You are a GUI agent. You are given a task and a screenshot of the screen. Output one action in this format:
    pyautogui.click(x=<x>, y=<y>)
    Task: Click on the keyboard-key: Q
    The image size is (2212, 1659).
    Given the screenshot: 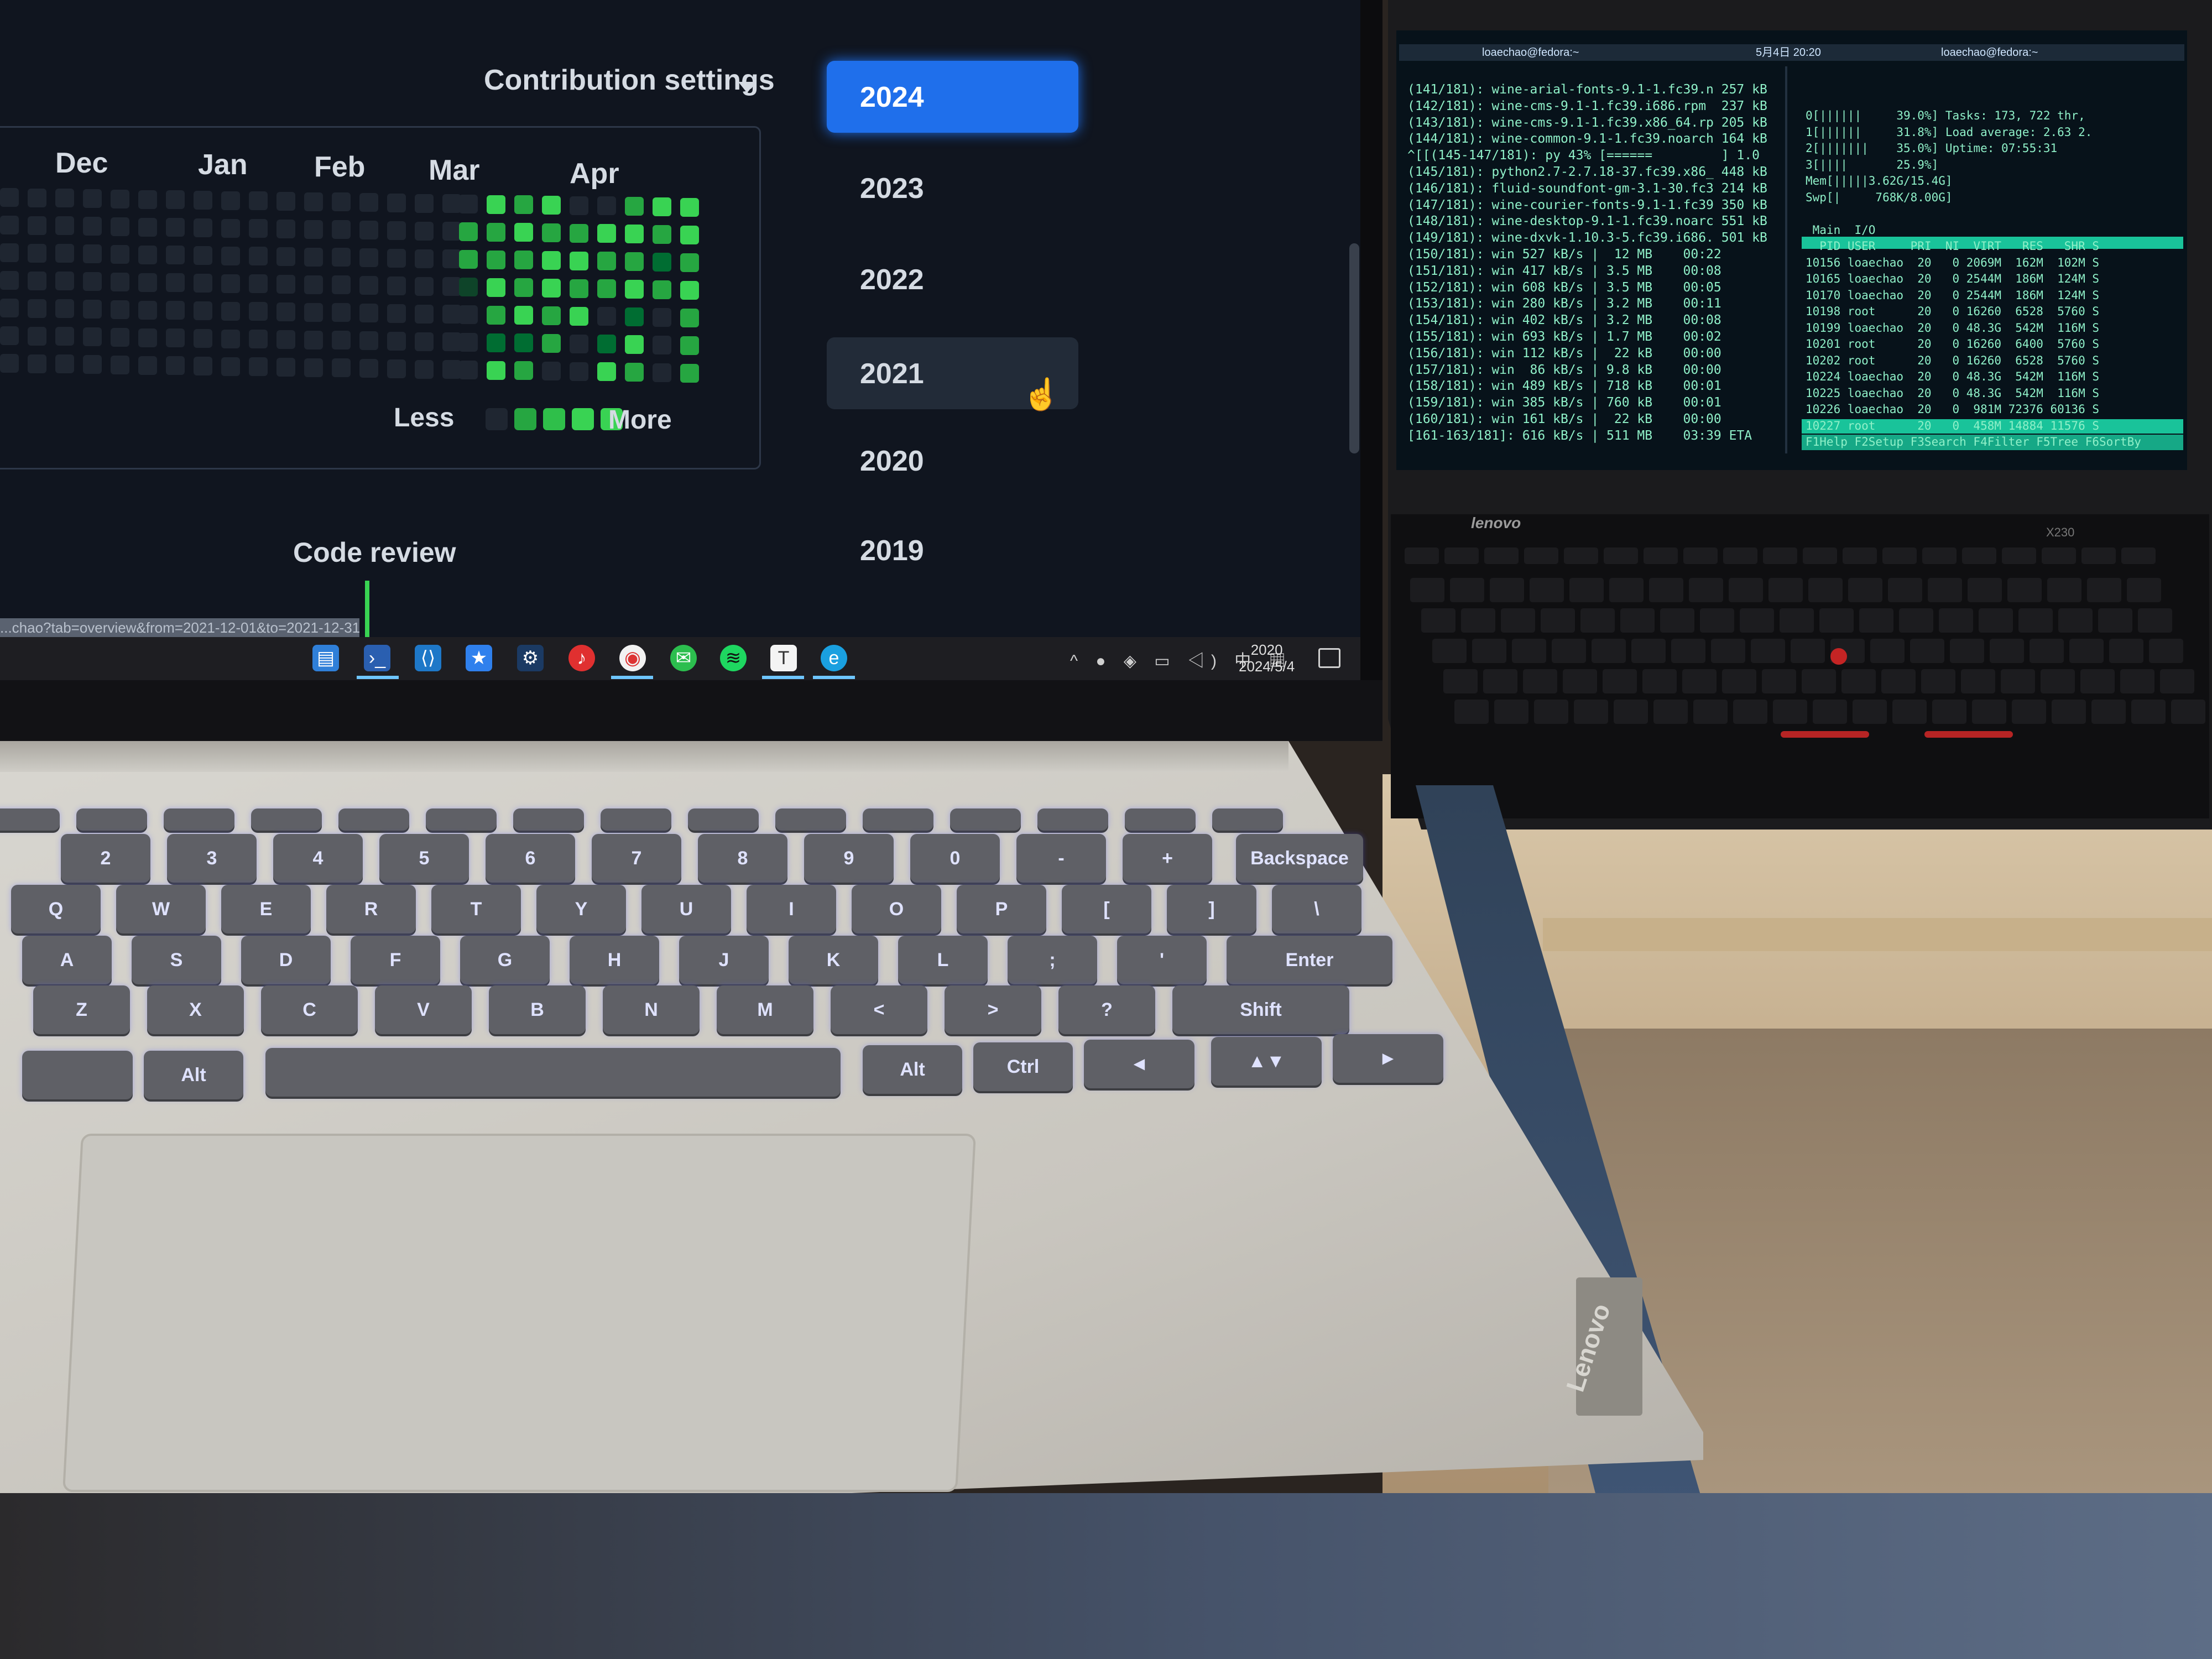 What is the action you would take?
    pyautogui.click(x=56, y=909)
    